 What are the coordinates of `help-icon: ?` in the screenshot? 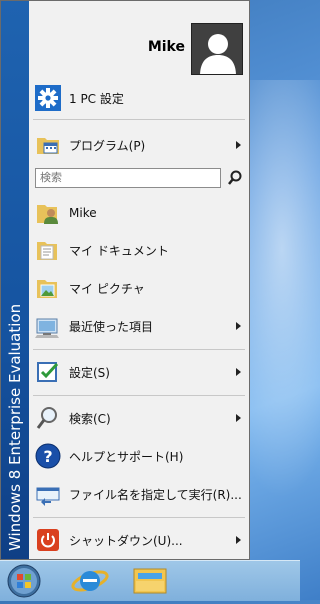 It's located at (48, 456).